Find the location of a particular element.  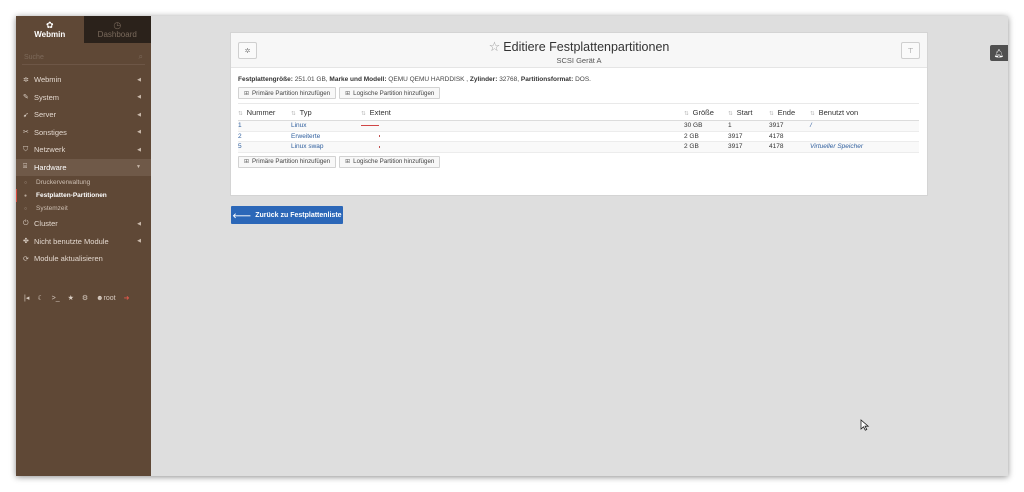

user-menu: ☻root is located at coordinates (105, 298).